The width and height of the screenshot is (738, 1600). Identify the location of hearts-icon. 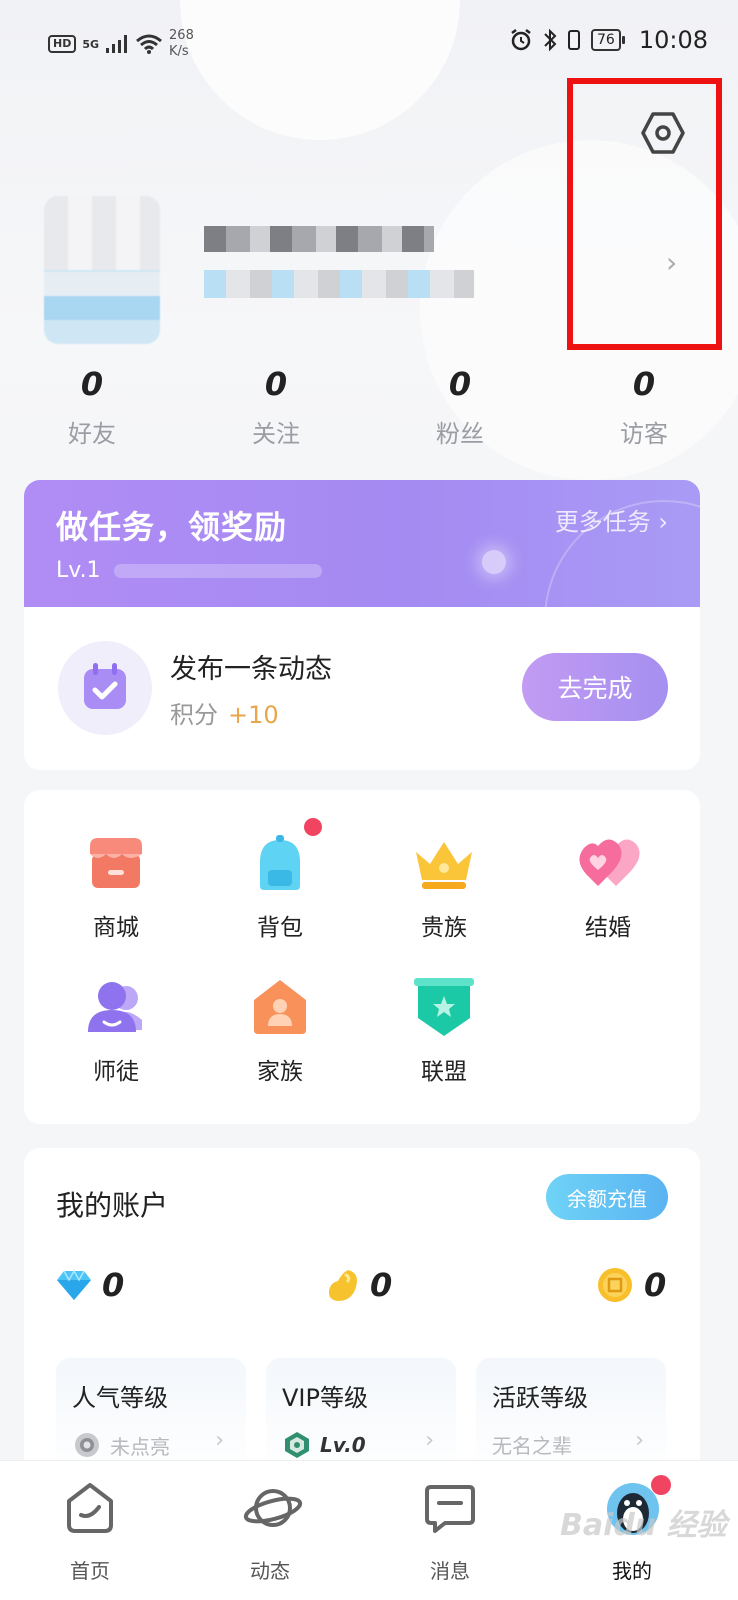
(609, 862).